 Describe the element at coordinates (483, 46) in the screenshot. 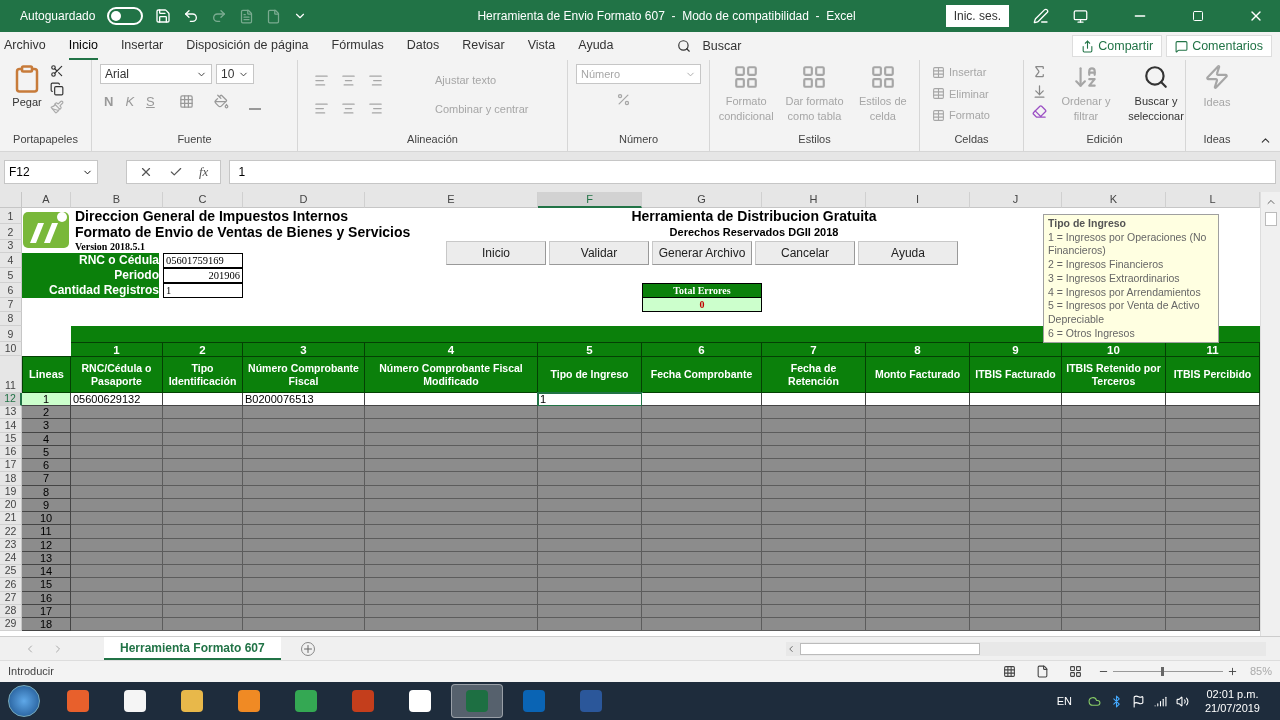

I see `menu-tab: Revisar` at that location.